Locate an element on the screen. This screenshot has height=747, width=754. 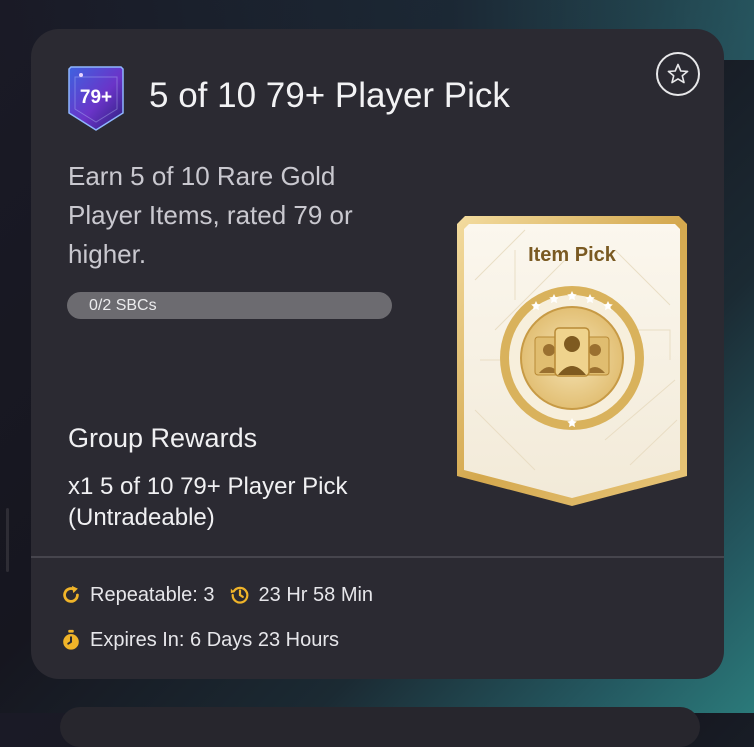
badge-label: 79+ is located at coordinates (96, 97).